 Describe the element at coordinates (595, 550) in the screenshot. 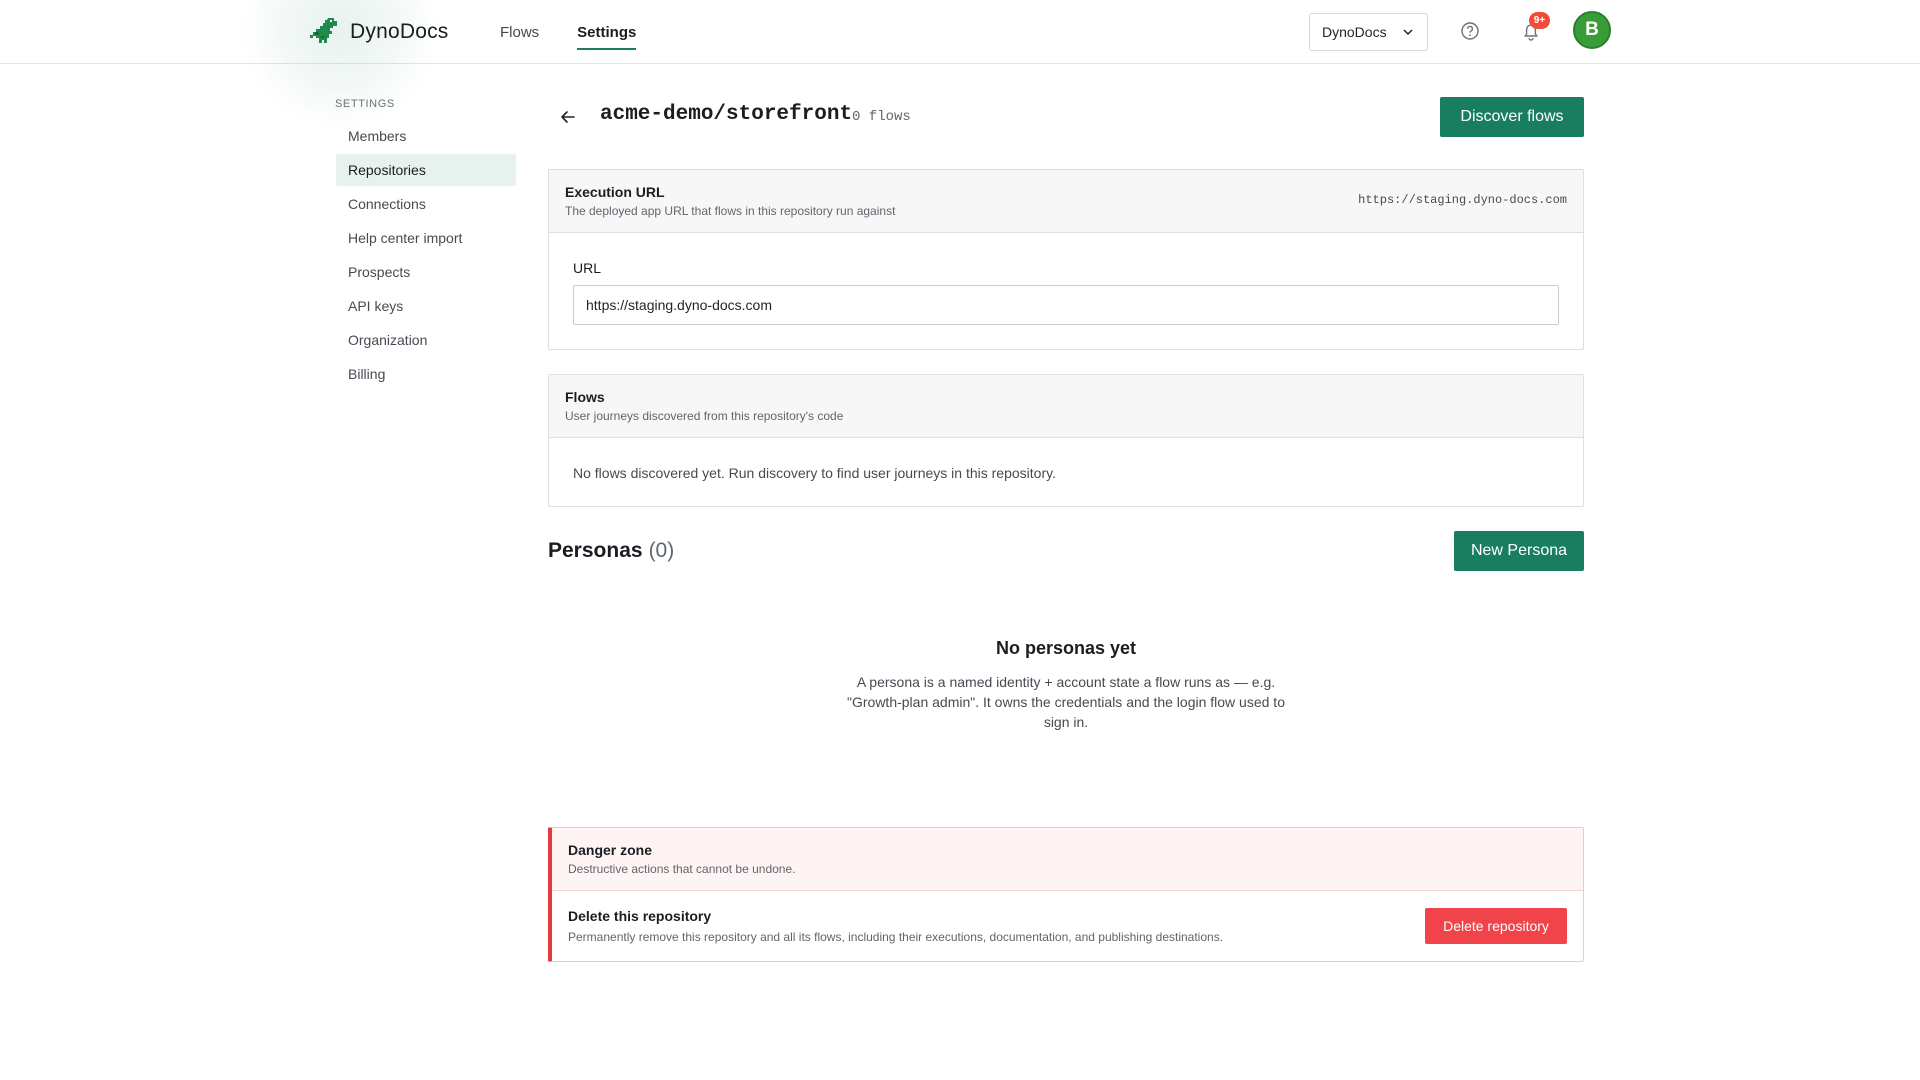

I see `personas-title: Personas` at that location.